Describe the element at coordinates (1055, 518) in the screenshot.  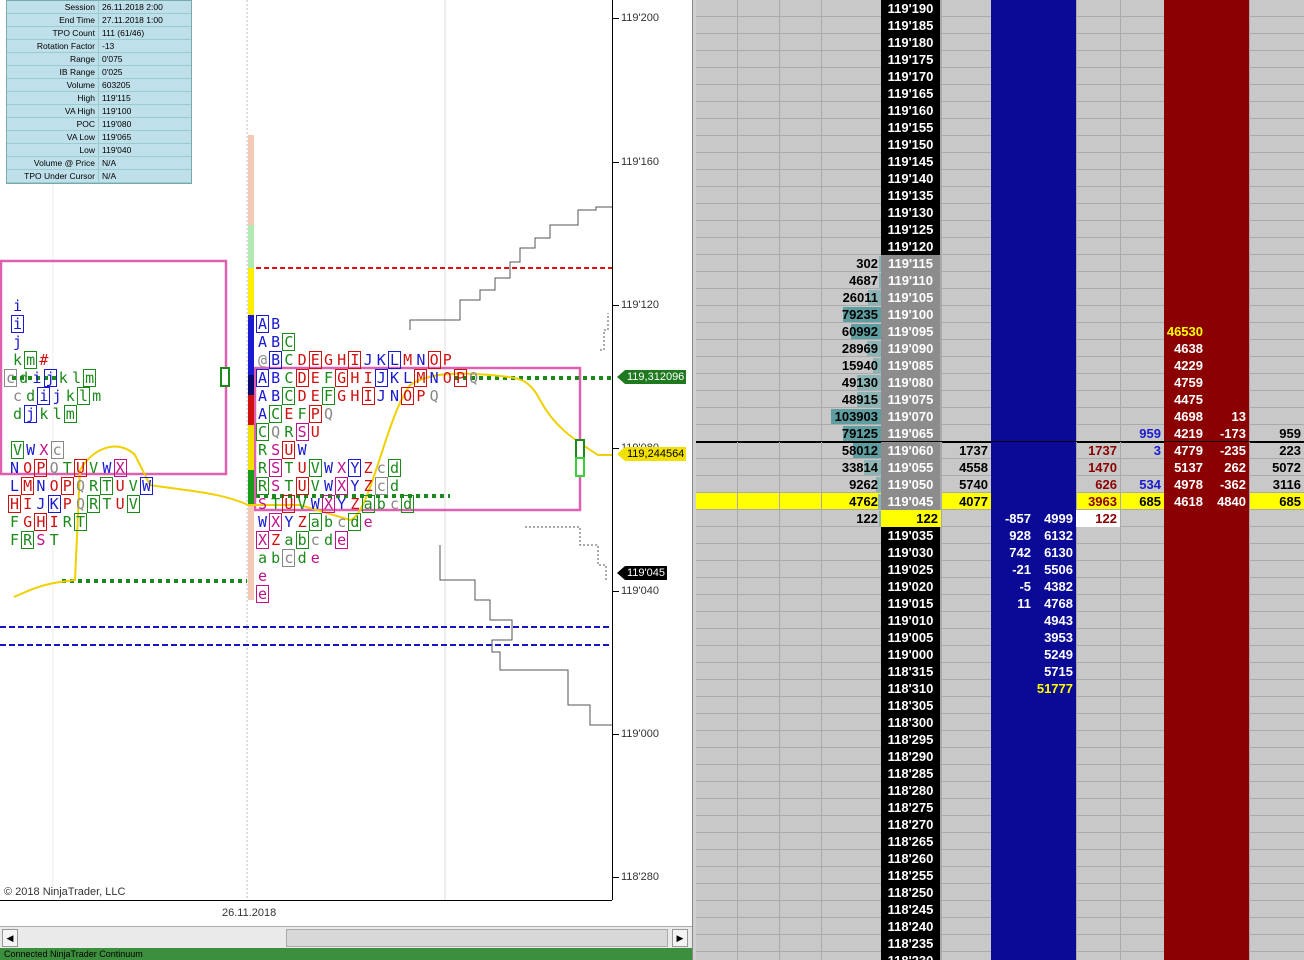
I see `b2-cell: 4999` at that location.